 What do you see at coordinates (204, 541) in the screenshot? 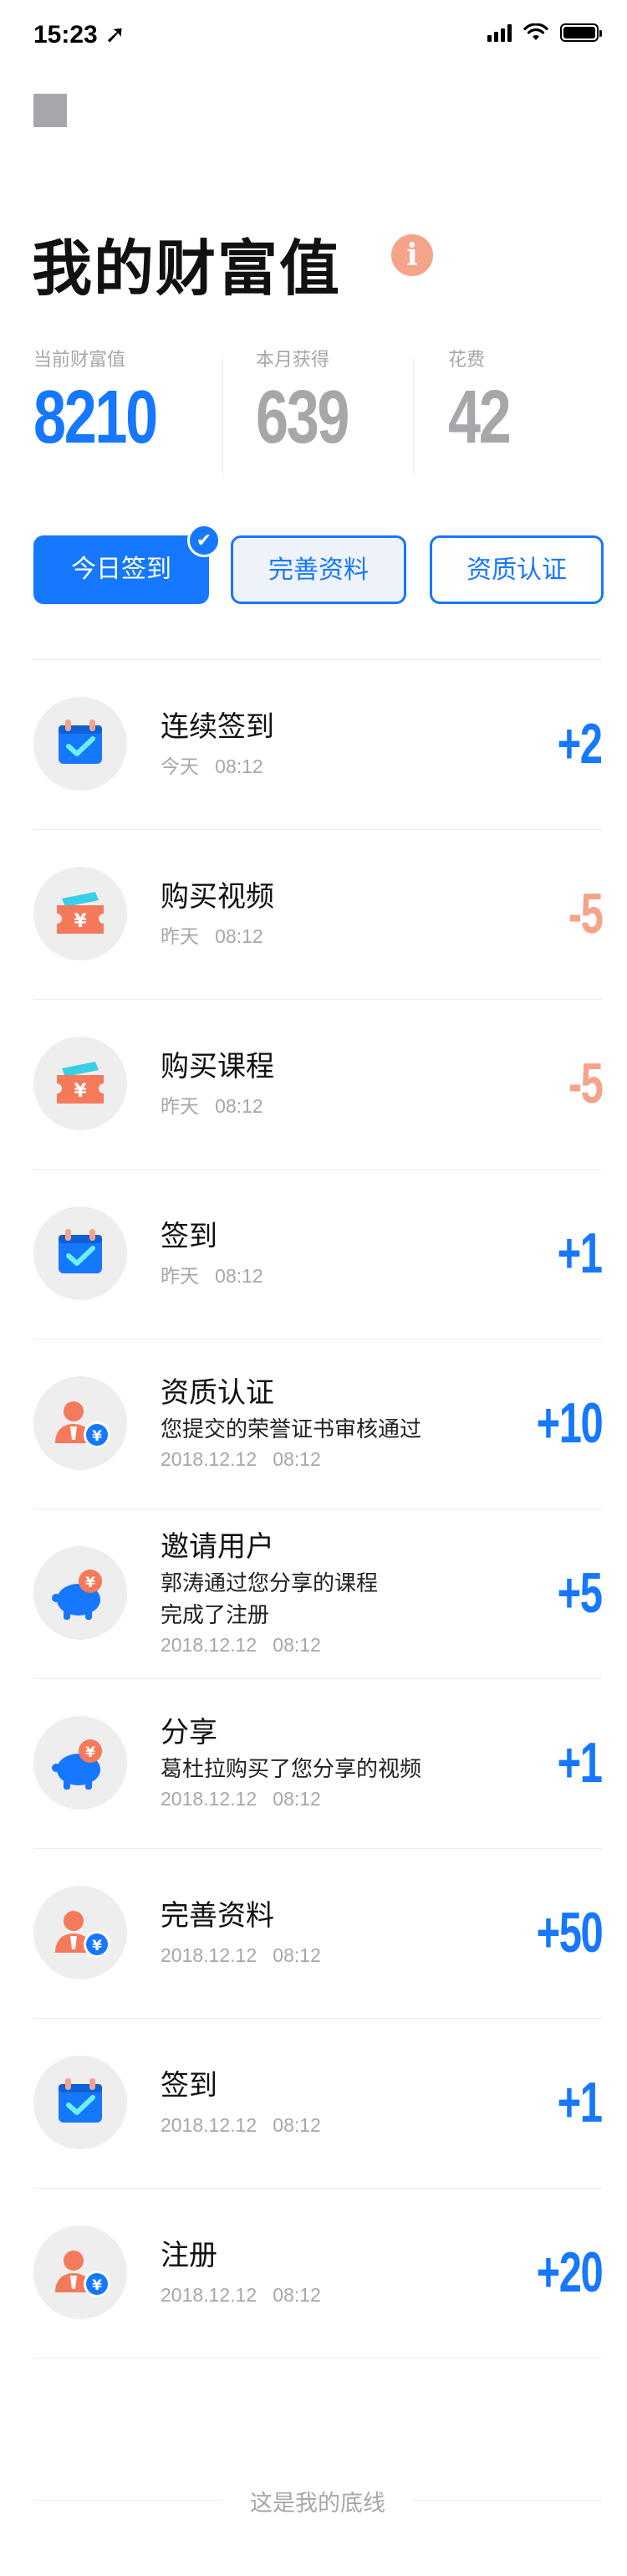
I see `checked-badge-icon: ✔` at bounding box center [204, 541].